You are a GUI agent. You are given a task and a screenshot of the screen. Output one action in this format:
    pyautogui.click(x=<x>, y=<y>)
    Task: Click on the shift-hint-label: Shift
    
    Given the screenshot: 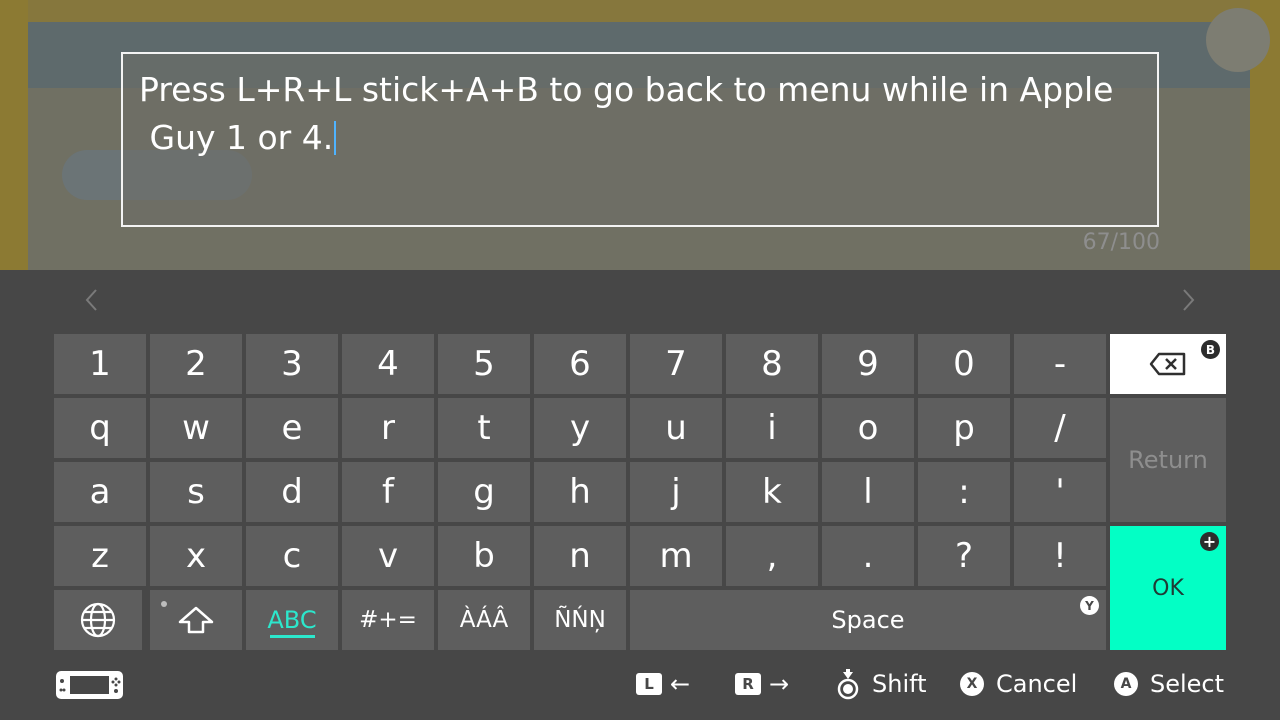 What is the action you would take?
    pyautogui.click(x=899, y=684)
    